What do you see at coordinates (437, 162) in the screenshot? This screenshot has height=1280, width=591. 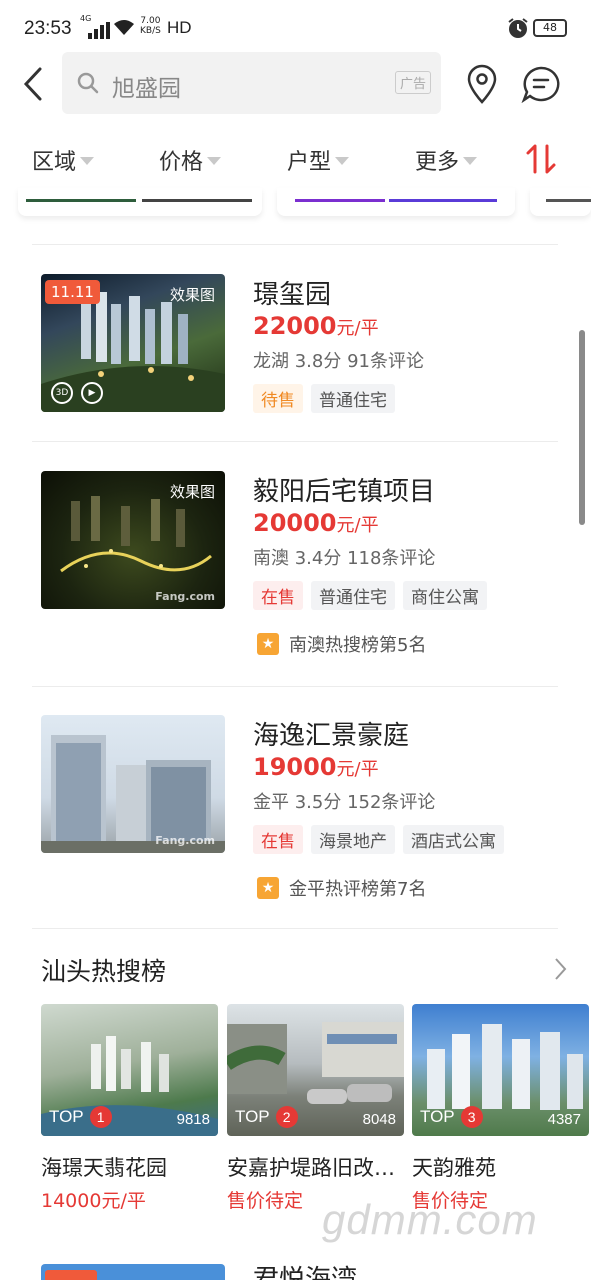 I see `filter-label: 更多` at bounding box center [437, 162].